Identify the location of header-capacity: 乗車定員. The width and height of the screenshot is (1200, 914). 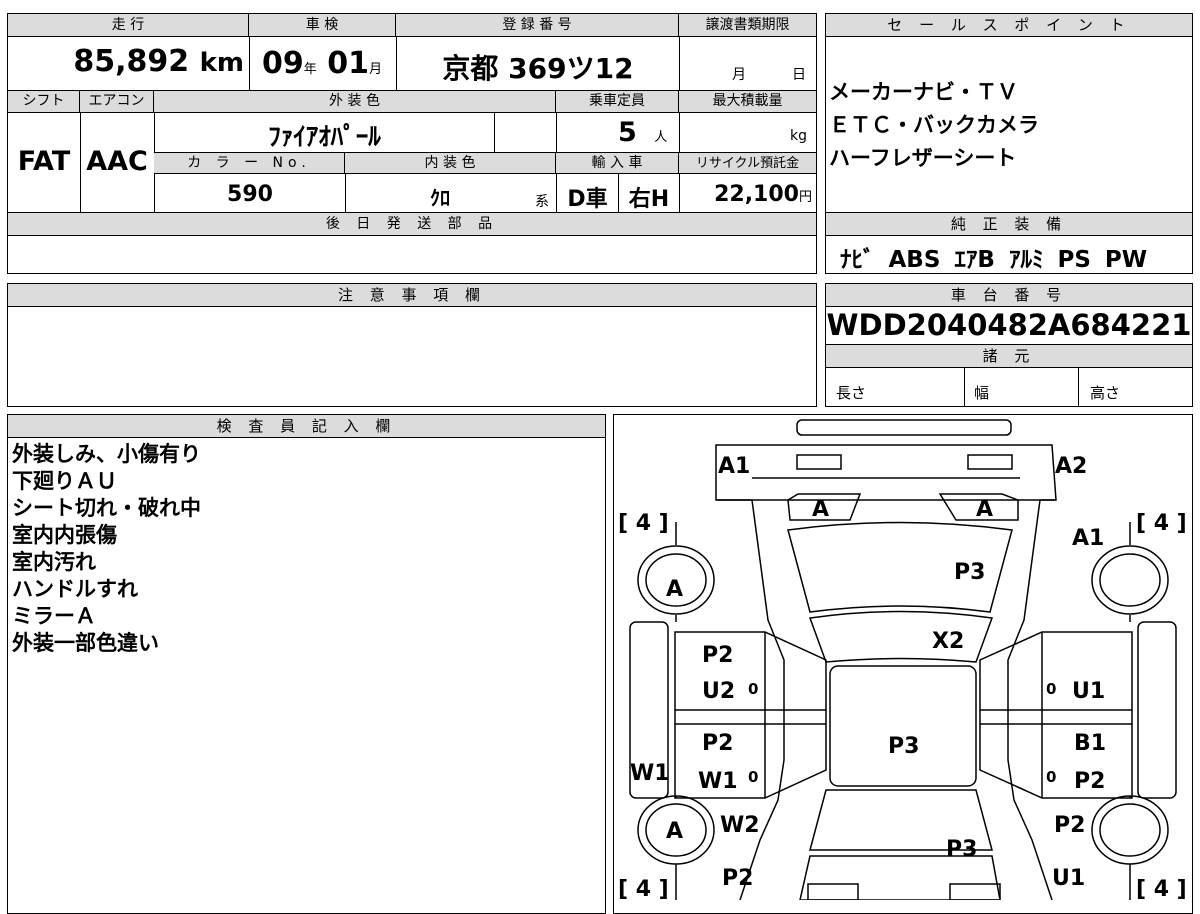
(617, 102).